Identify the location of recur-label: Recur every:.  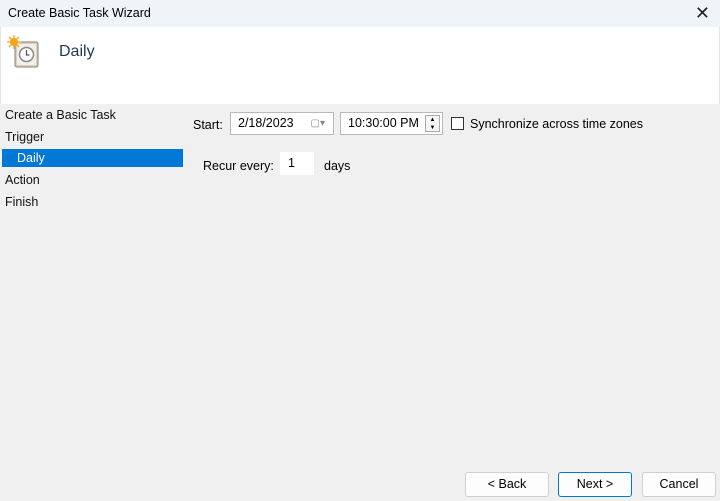
(238, 166).